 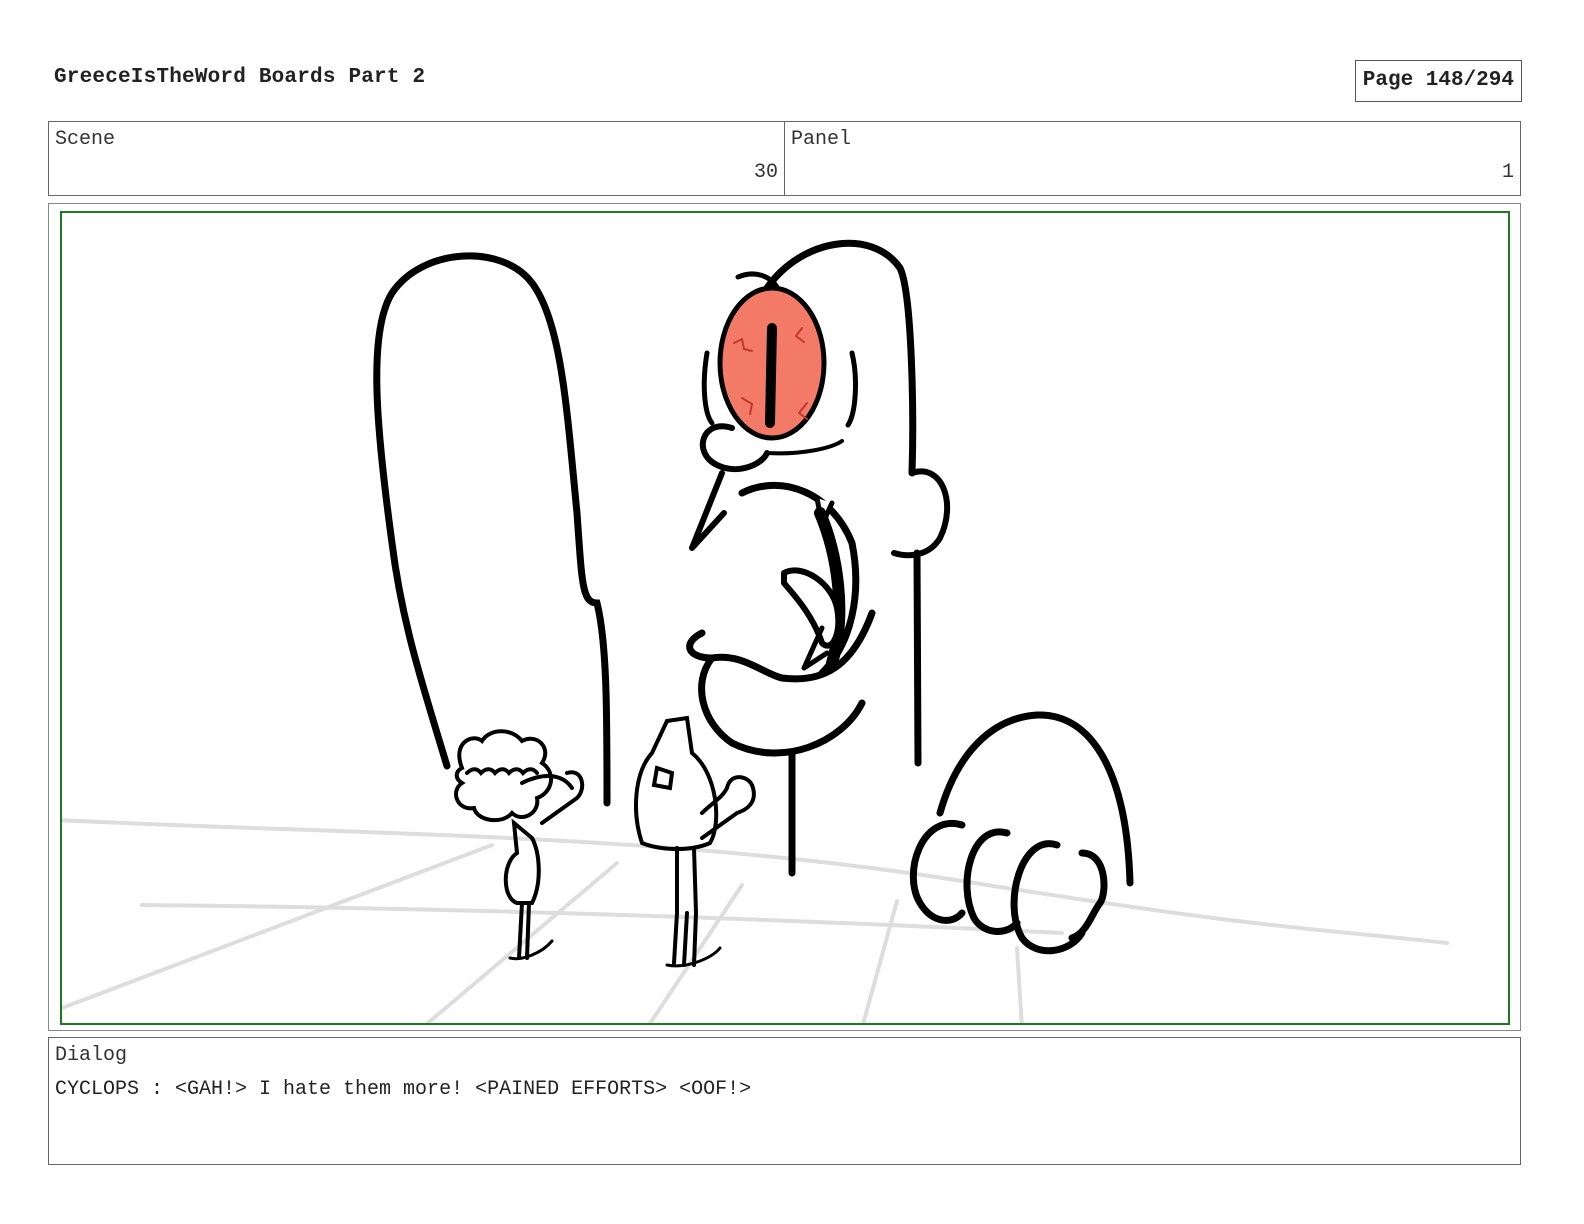 What do you see at coordinates (1507, 172) in the screenshot?
I see `panel-number: 1` at bounding box center [1507, 172].